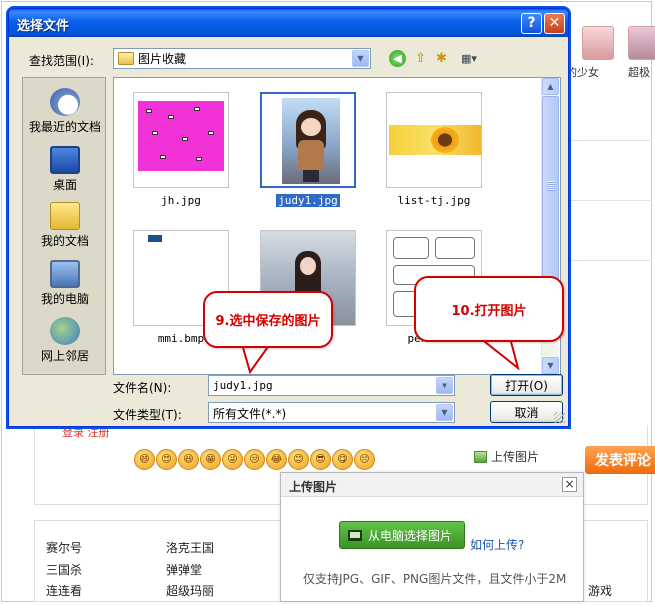  What do you see at coordinates (142, 388) in the screenshot?
I see `filename-label: 文件名(N):` at bounding box center [142, 388].